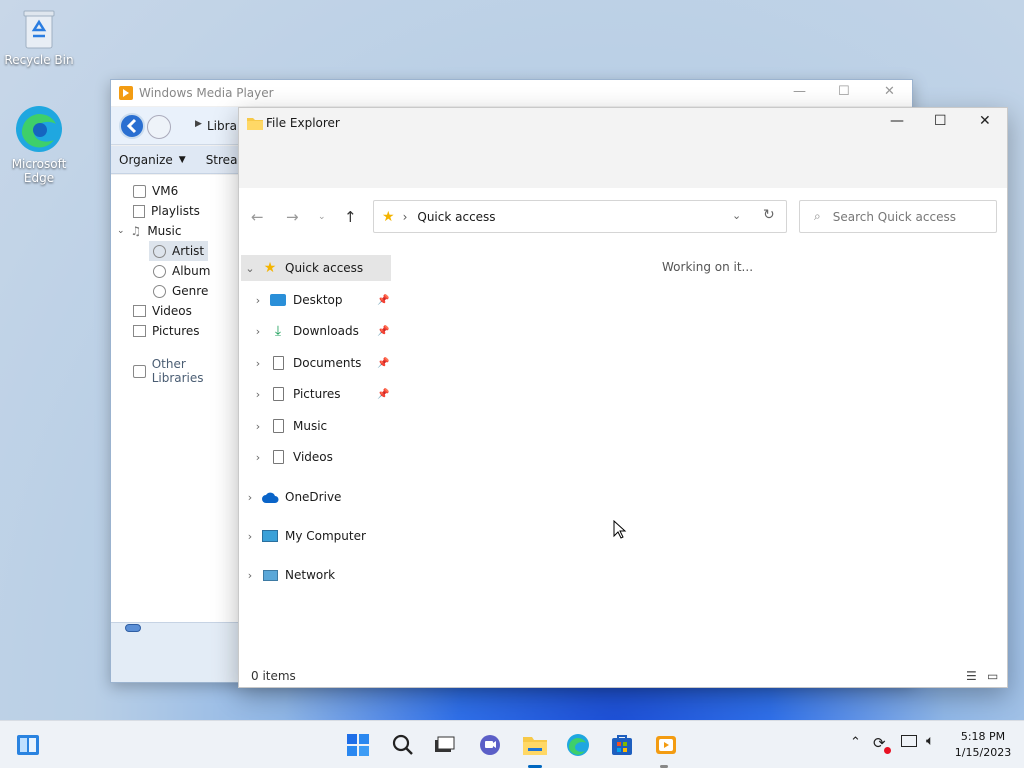 The width and height of the screenshot is (1024, 768). Describe the element at coordinates (257, 217) in the screenshot. I see `back-button: ←` at that location.